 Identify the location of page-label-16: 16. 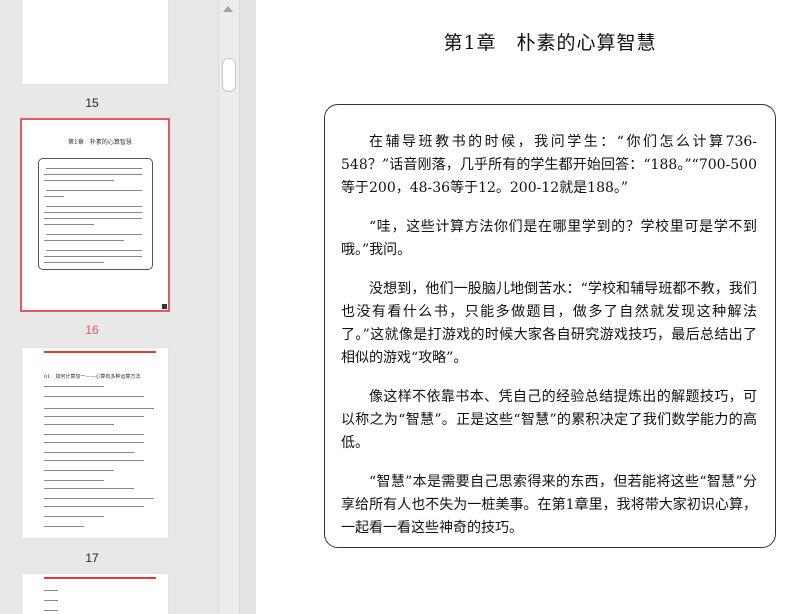
(92, 330).